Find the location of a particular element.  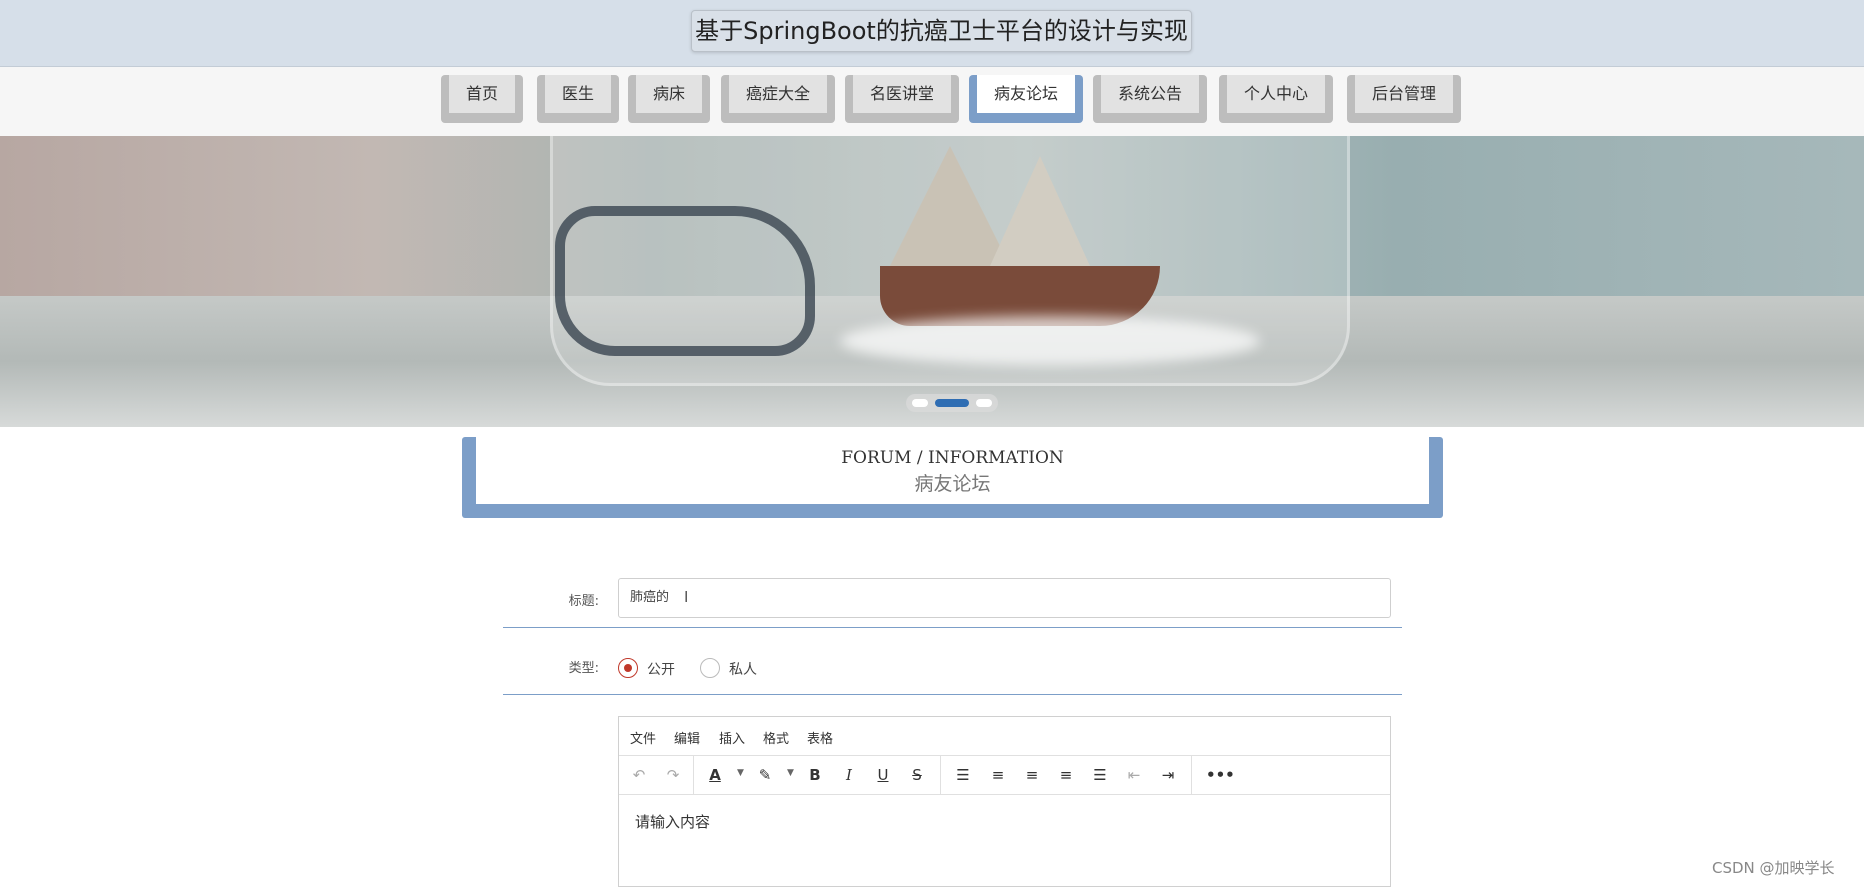

section-header-inner: FORUM / INFORMATION 病友论坛 is located at coordinates (952, 470).